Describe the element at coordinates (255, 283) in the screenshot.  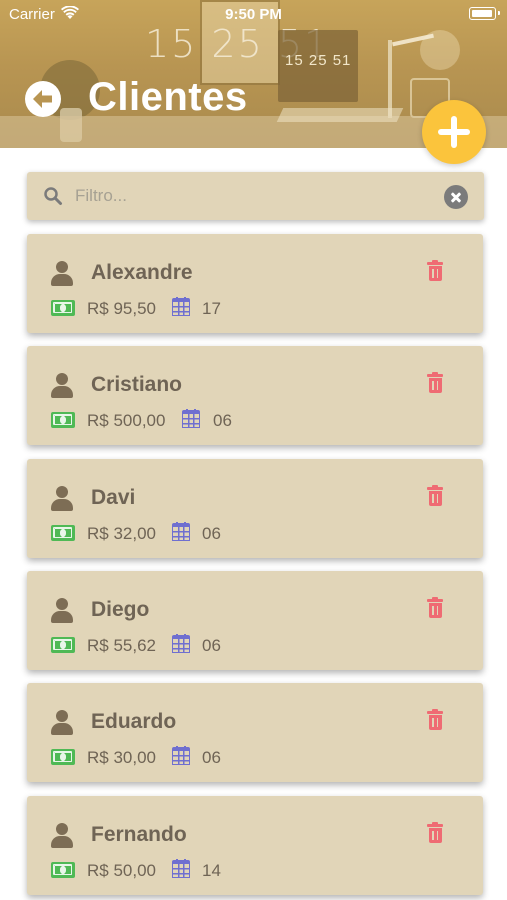
I see `client-card: Alexandre R$ 95,50 17` at that location.